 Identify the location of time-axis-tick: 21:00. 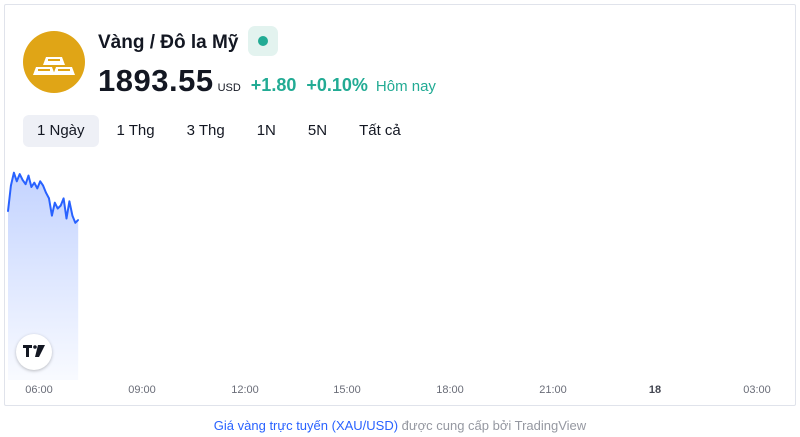
(553, 390).